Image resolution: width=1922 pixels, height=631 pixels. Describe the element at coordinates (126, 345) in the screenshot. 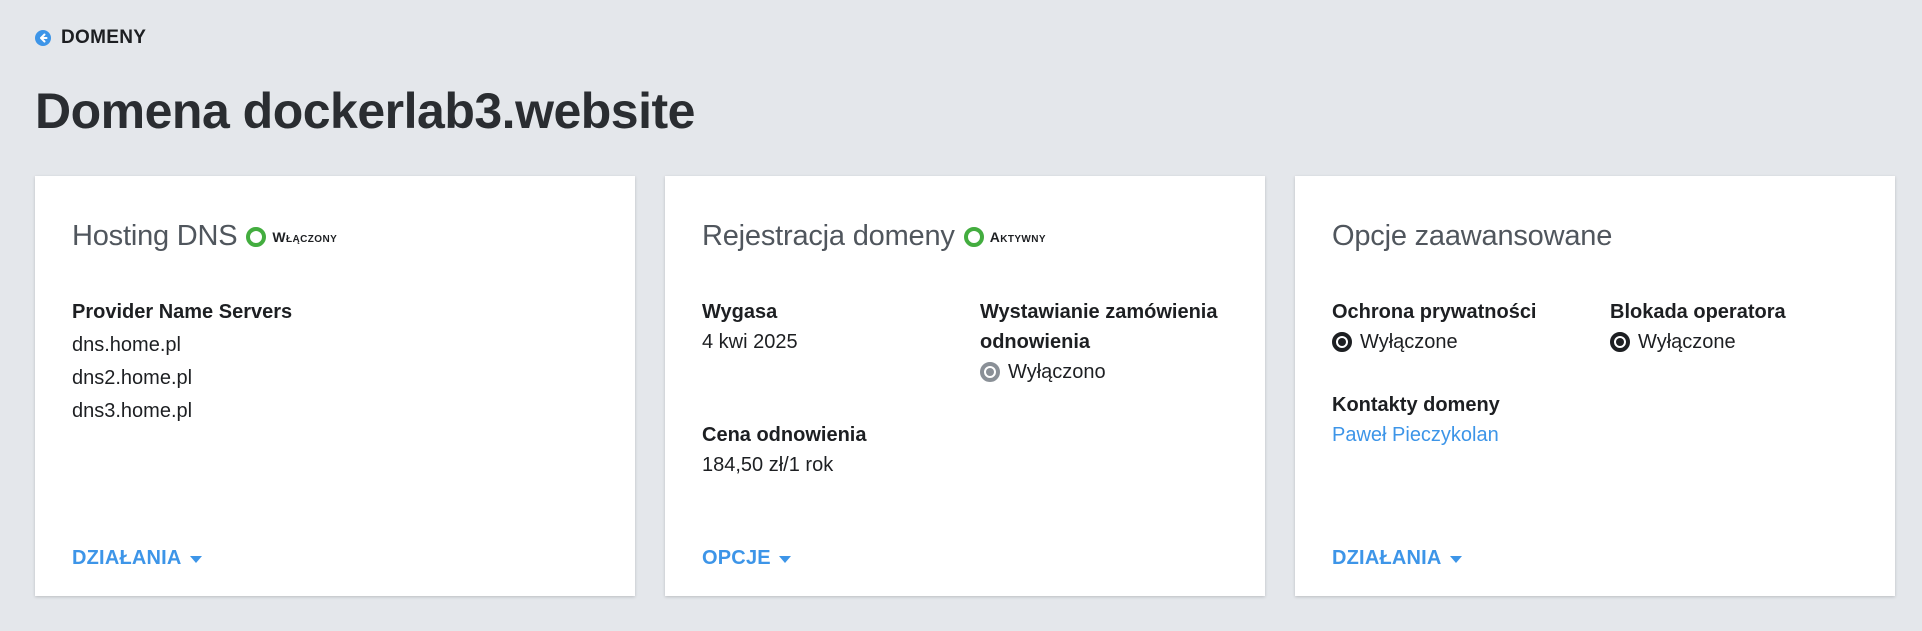

I see `nameserver-item: dns.home.pl` at that location.